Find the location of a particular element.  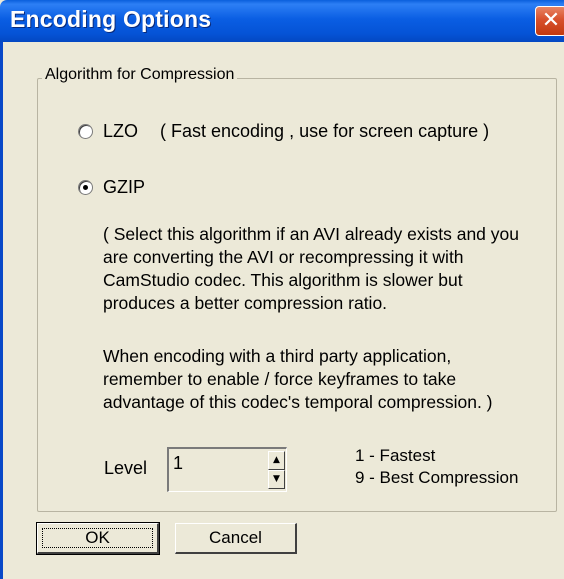

level-hint-best: 9 - Best Compression is located at coordinates (437, 477).